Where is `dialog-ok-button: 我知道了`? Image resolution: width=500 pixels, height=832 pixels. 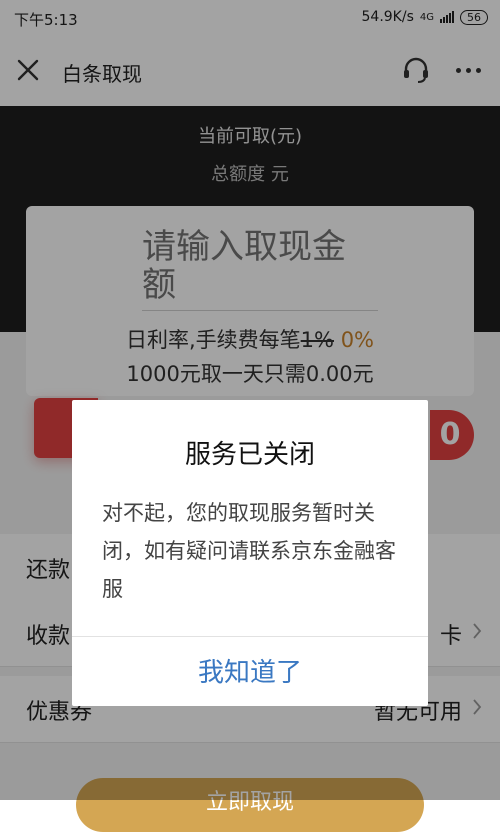 dialog-ok-button: 我知道了 is located at coordinates (250, 671).